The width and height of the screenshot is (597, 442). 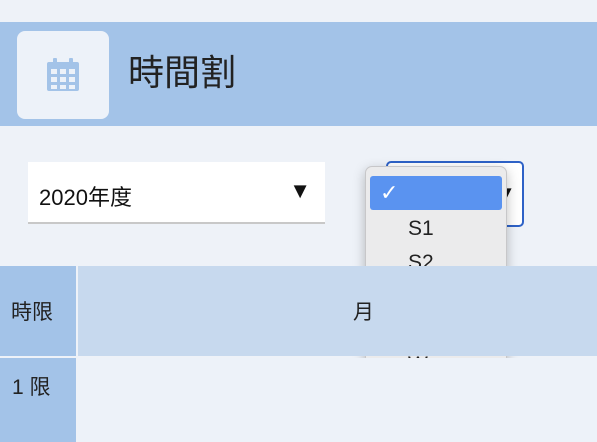 I want to click on year-select-value: 2020年度, so click(x=85, y=197).